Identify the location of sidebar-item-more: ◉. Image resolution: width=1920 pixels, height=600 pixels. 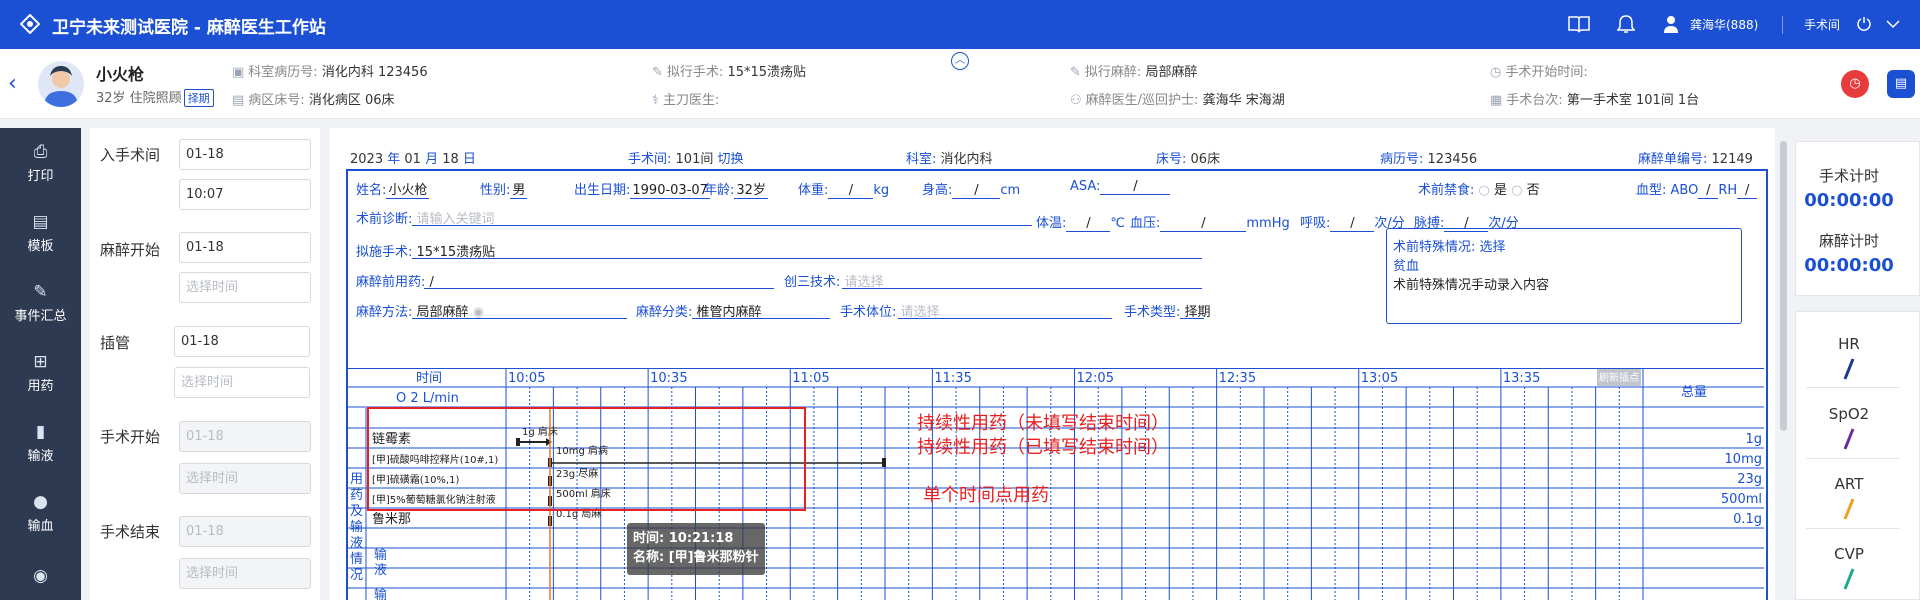
(40, 577).